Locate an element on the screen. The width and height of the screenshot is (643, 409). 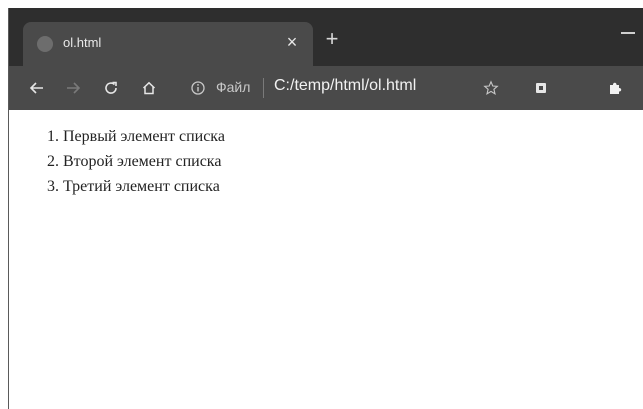
list-item: 2. Второй элемент списка is located at coordinates (134, 161).